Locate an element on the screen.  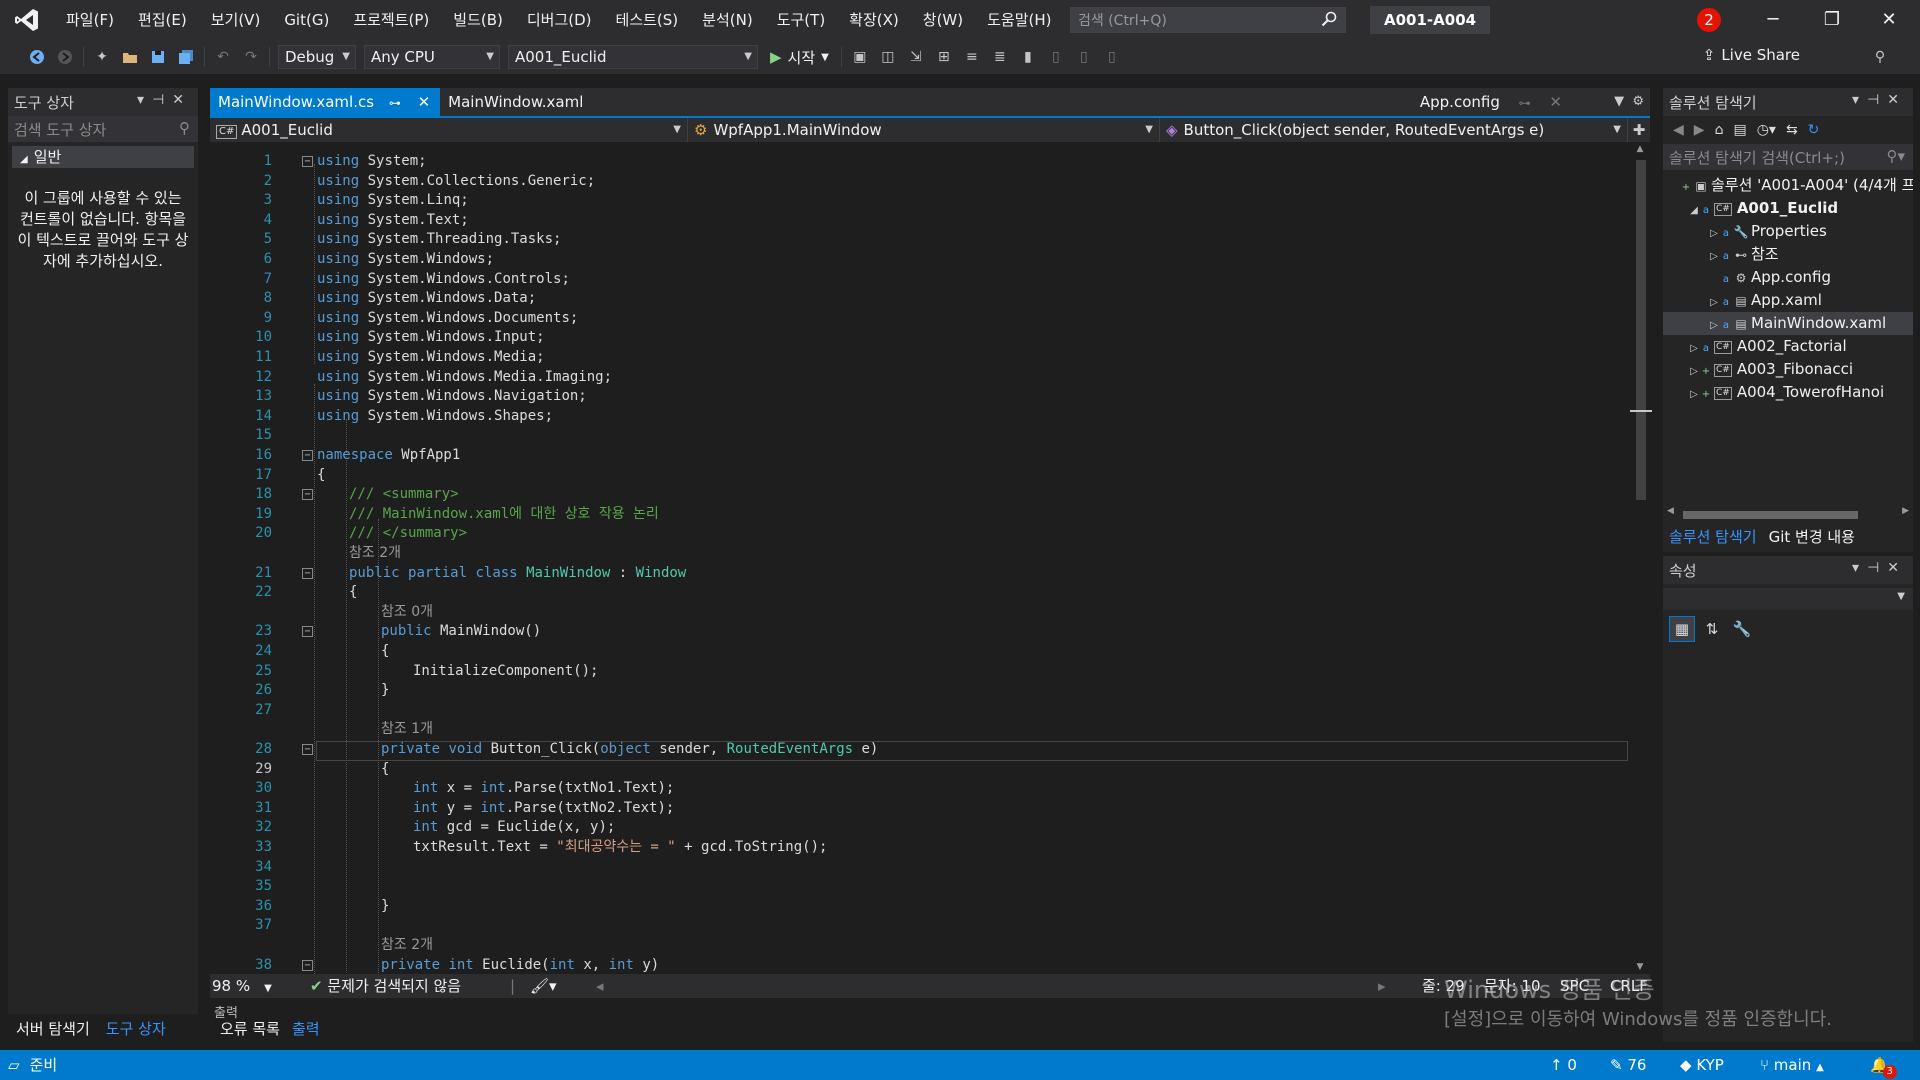
solution-explorer-search-input: 솔루션 탐색기 검색(Ctrl+;) ⚲▾ is located at coordinates (1788, 157).